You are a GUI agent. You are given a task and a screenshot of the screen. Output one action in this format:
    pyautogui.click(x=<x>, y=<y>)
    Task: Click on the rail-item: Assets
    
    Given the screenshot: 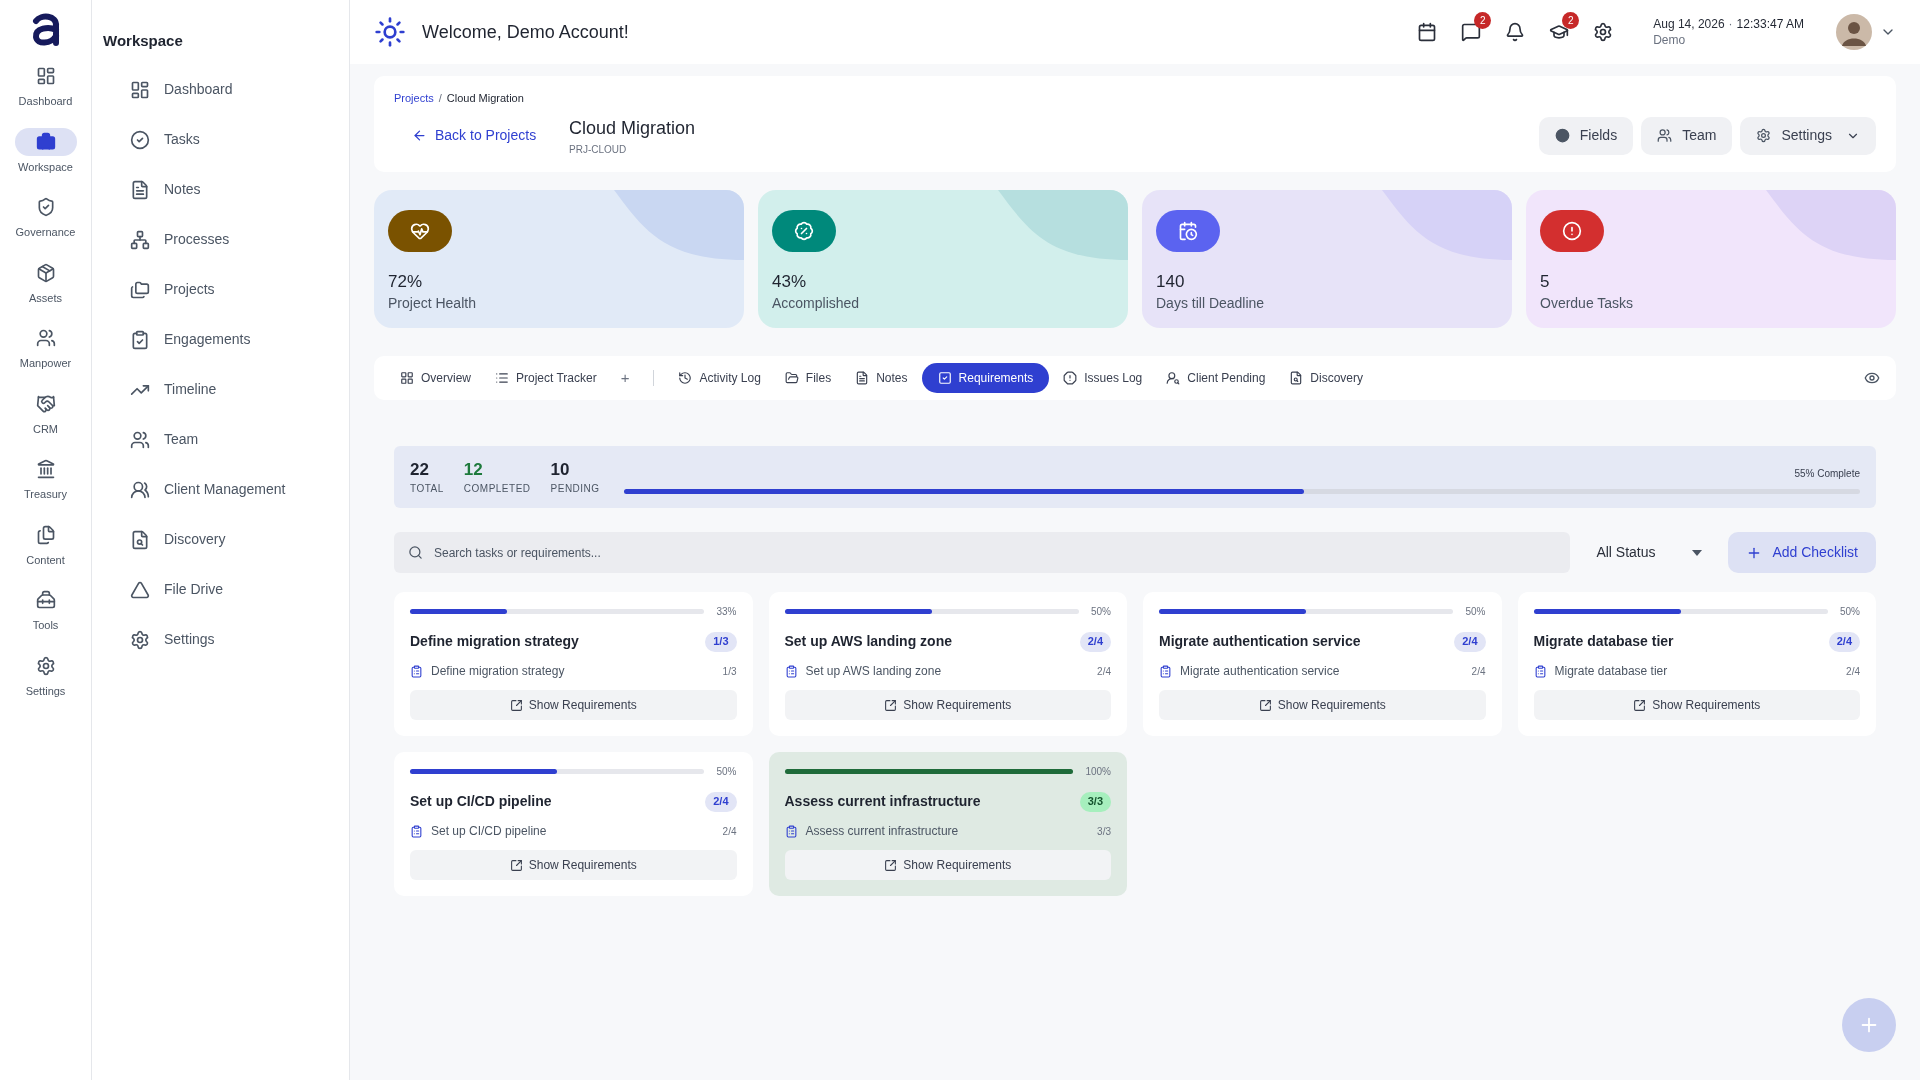 What is the action you would take?
    pyautogui.click(x=45, y=282)
    